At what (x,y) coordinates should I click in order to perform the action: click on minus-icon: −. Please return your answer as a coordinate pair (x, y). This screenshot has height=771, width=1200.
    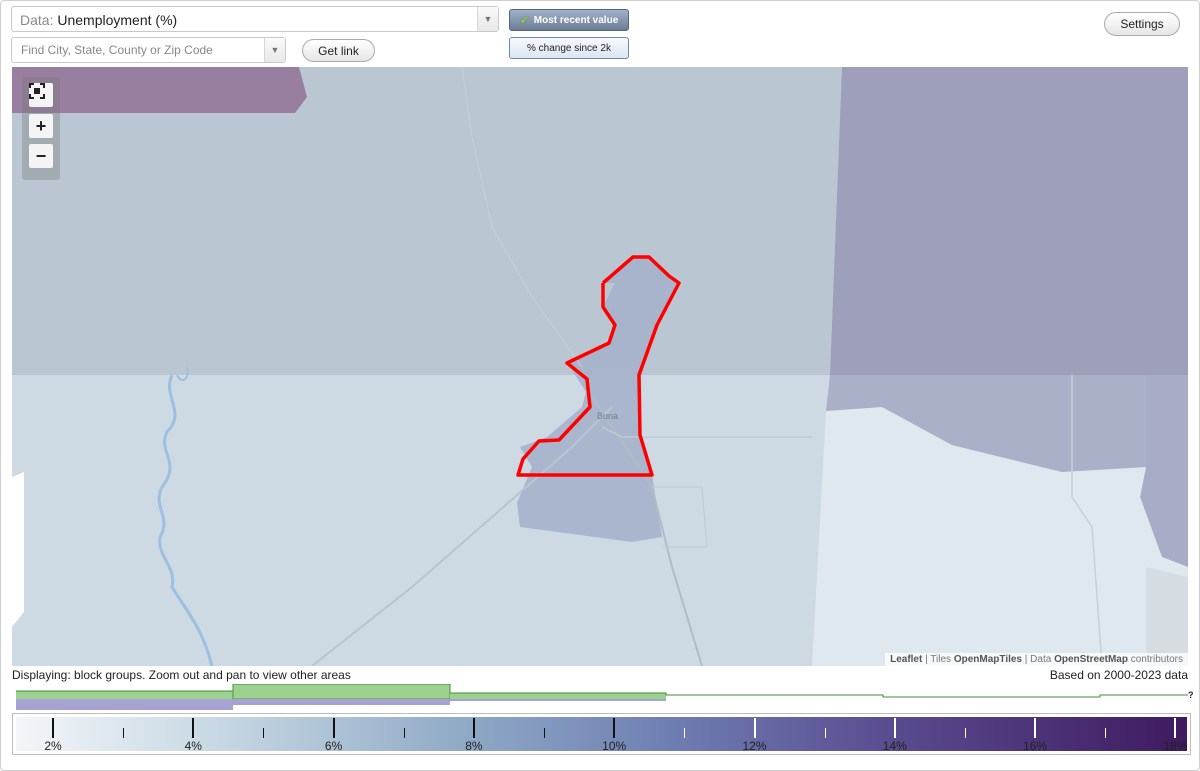
    Looking at the image, I should click on (41, 156).